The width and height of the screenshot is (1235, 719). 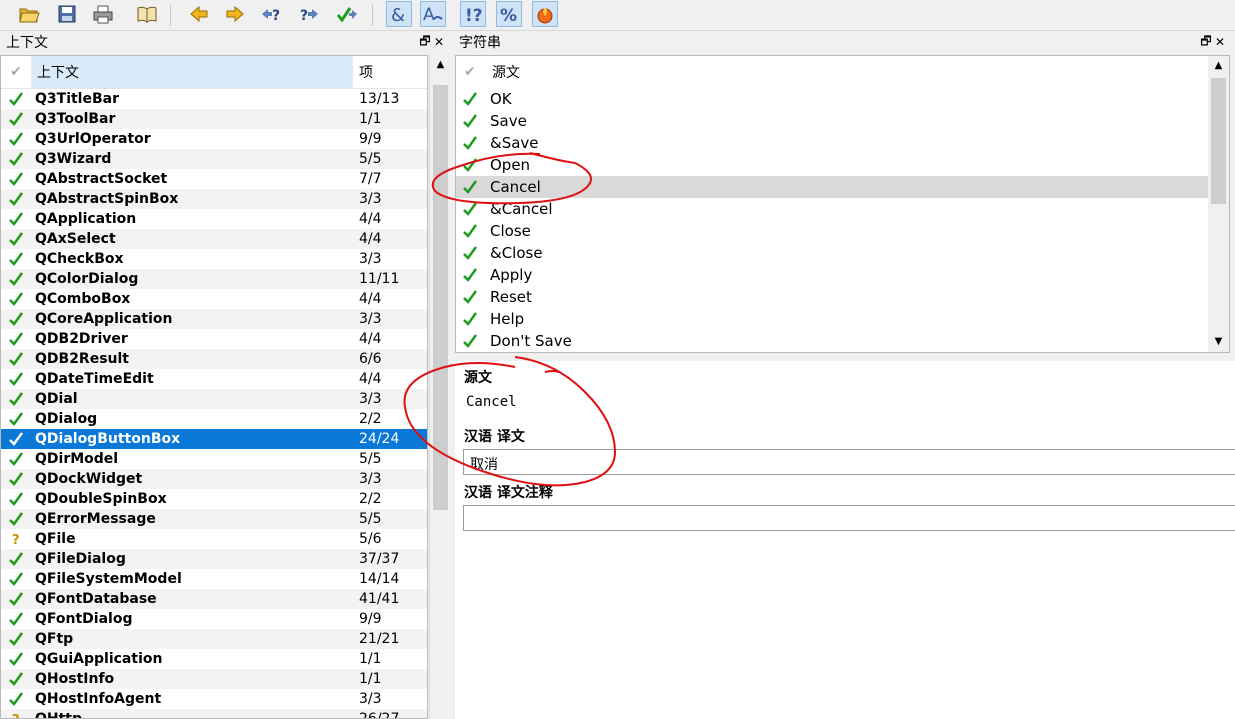 What do you see at coordinates (832, 143) in the screenshot?
I see `string-row: &Save` at bounding box center [832, 143].